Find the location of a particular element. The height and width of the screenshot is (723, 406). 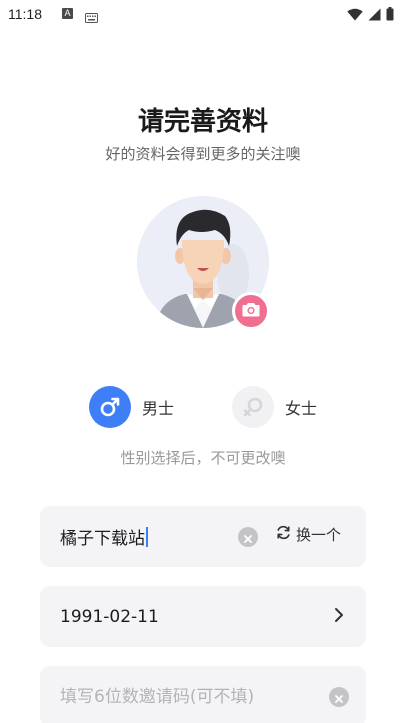

birthday-field: 1991-02-11 is located at coordinates (203, 616).